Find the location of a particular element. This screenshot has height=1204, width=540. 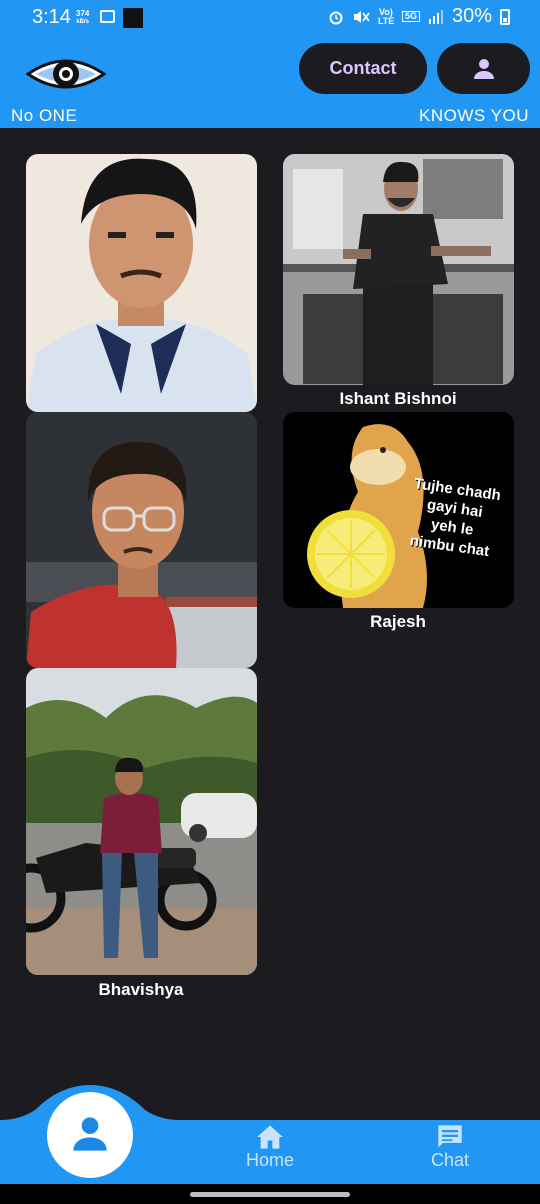

tagline-right: KNOWS YOU is located at coordinates (474, 115).